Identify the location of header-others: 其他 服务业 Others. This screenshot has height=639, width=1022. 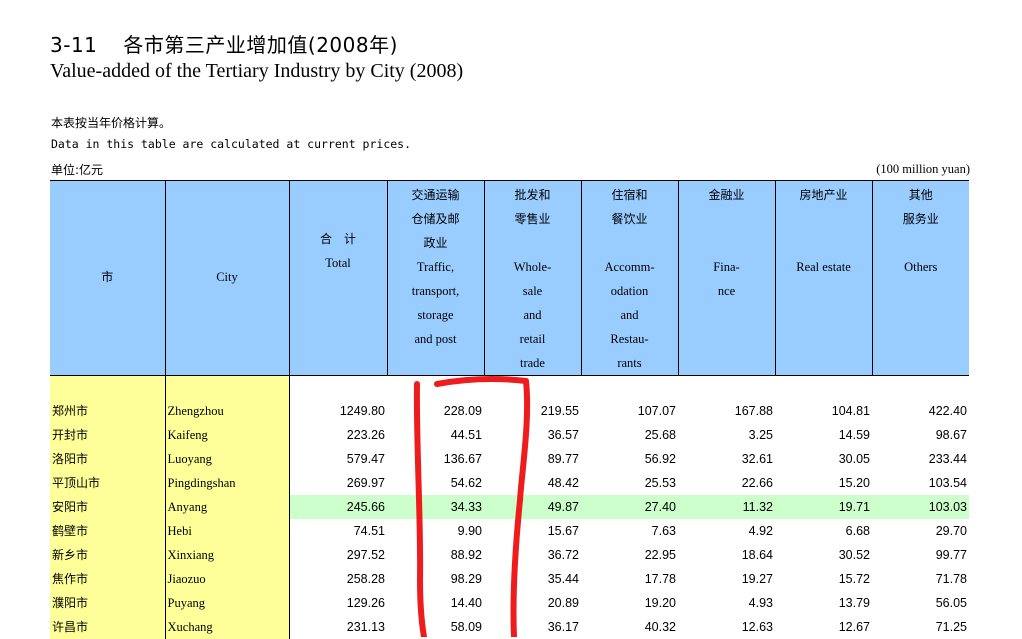
(920, 278).